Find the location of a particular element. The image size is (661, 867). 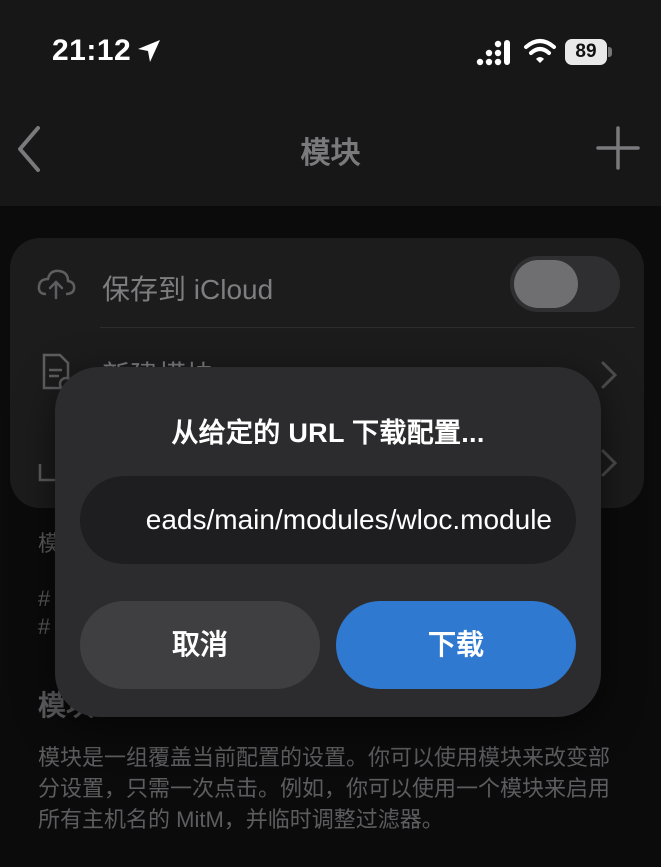

cloud-upload-icon is located at coordinates (56, 284).